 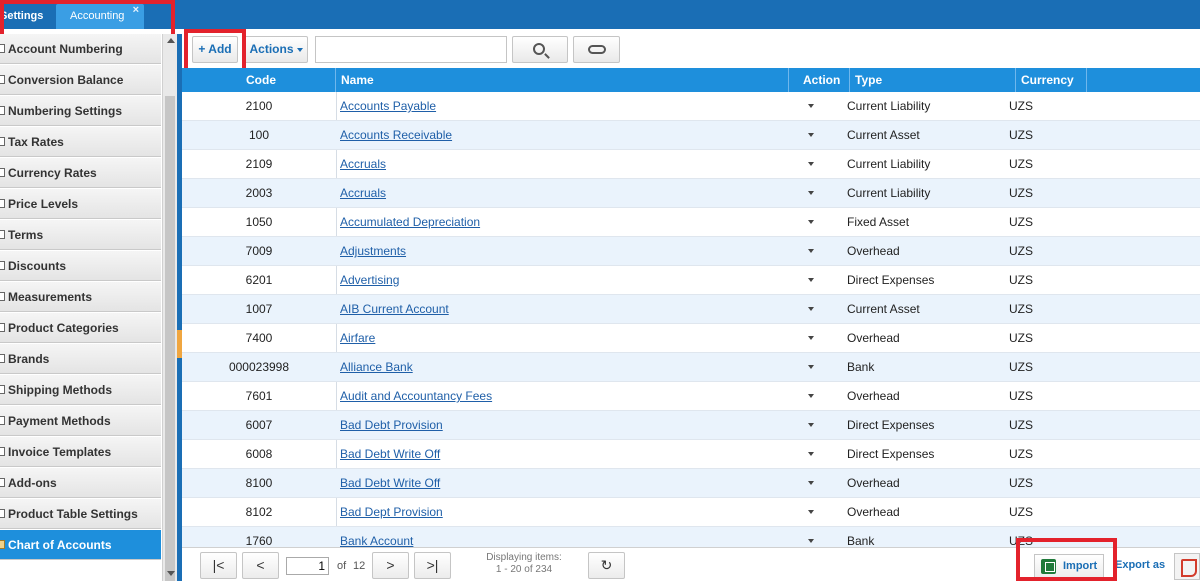 What do you see at coordinates (691, 280) in the screenshot?
I see `table-row: 6201 Advertising Direct Expenses UZS` at bounding box center [691, 280].